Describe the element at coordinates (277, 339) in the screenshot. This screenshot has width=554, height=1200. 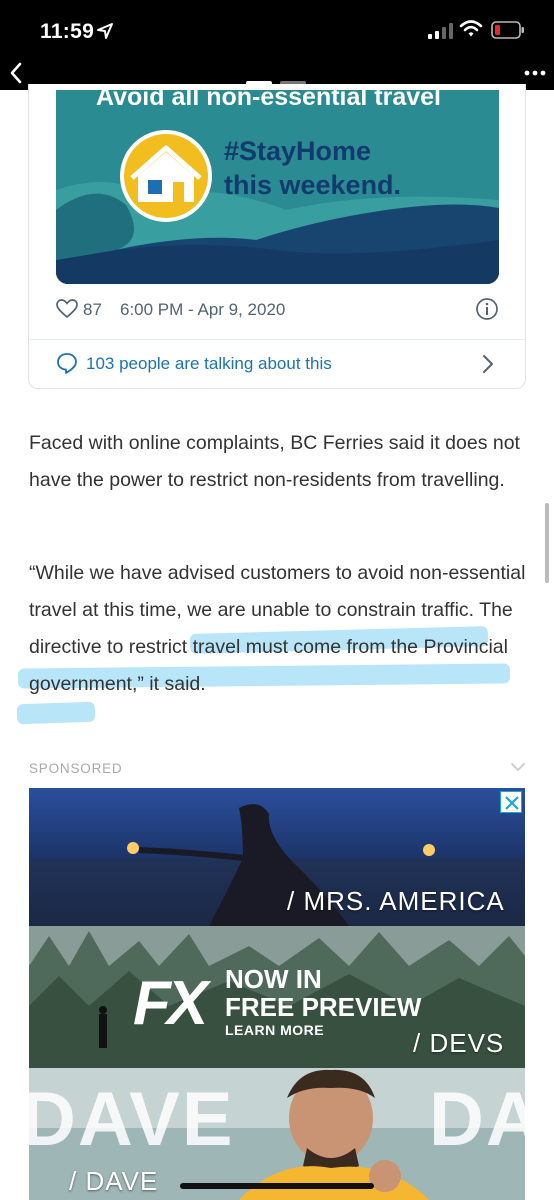
I see `tweet-divider` at that location.